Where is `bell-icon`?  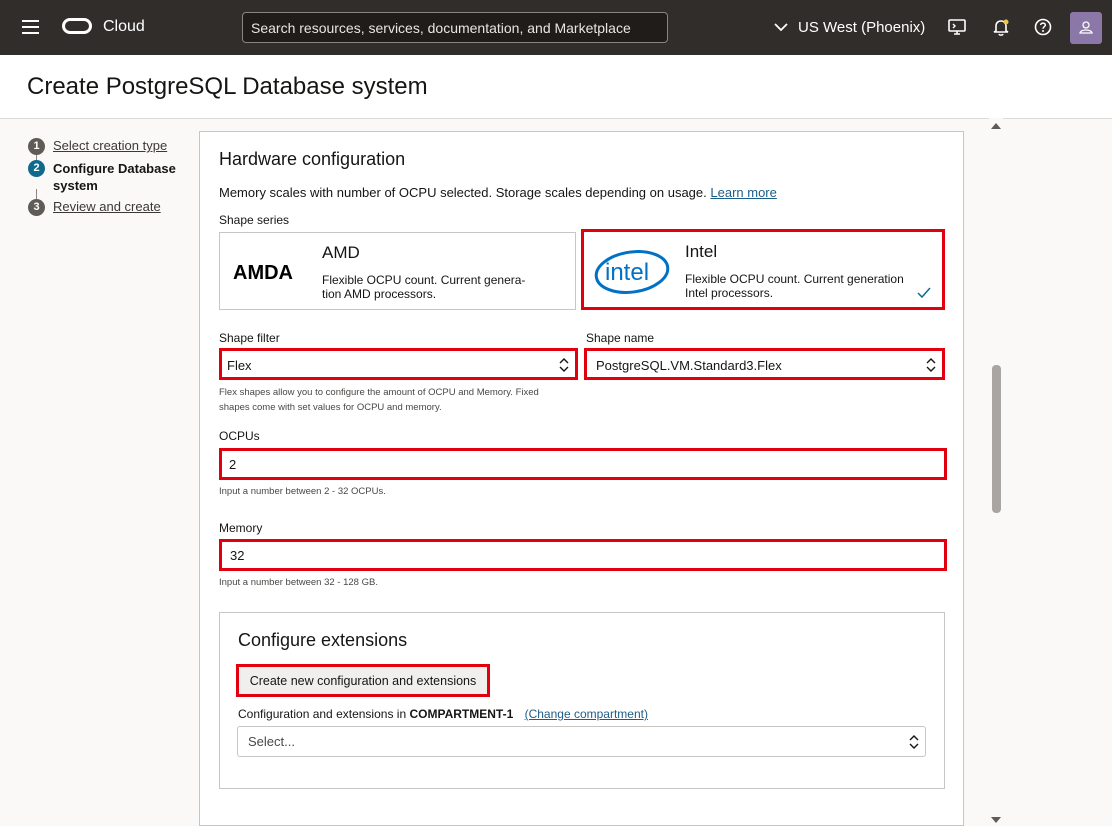 bell-icon is located at coordinates (1001, 27).